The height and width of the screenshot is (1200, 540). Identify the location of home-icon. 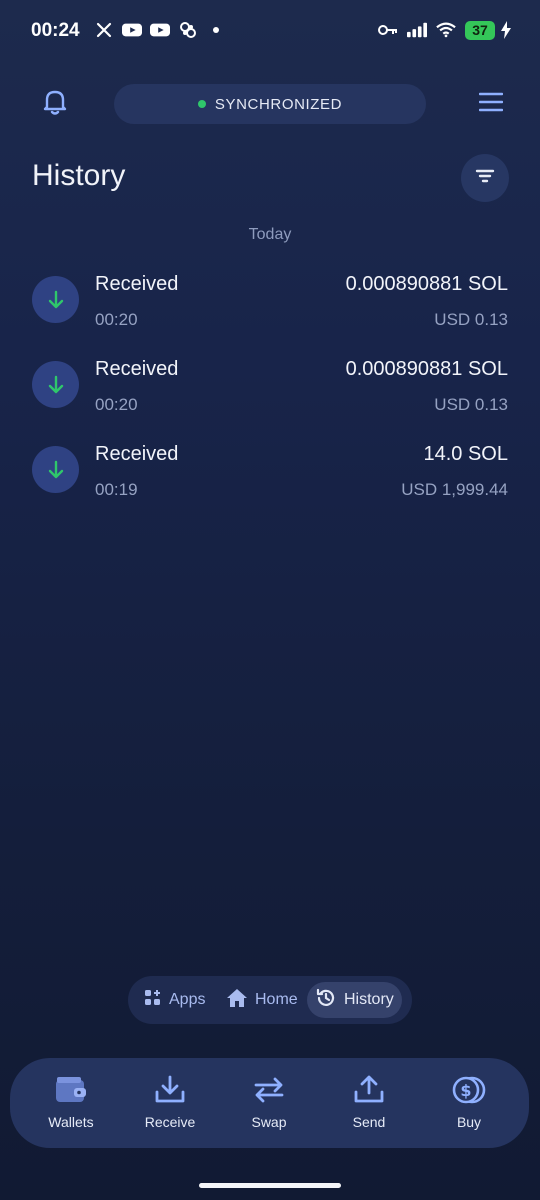
(237, 1000).